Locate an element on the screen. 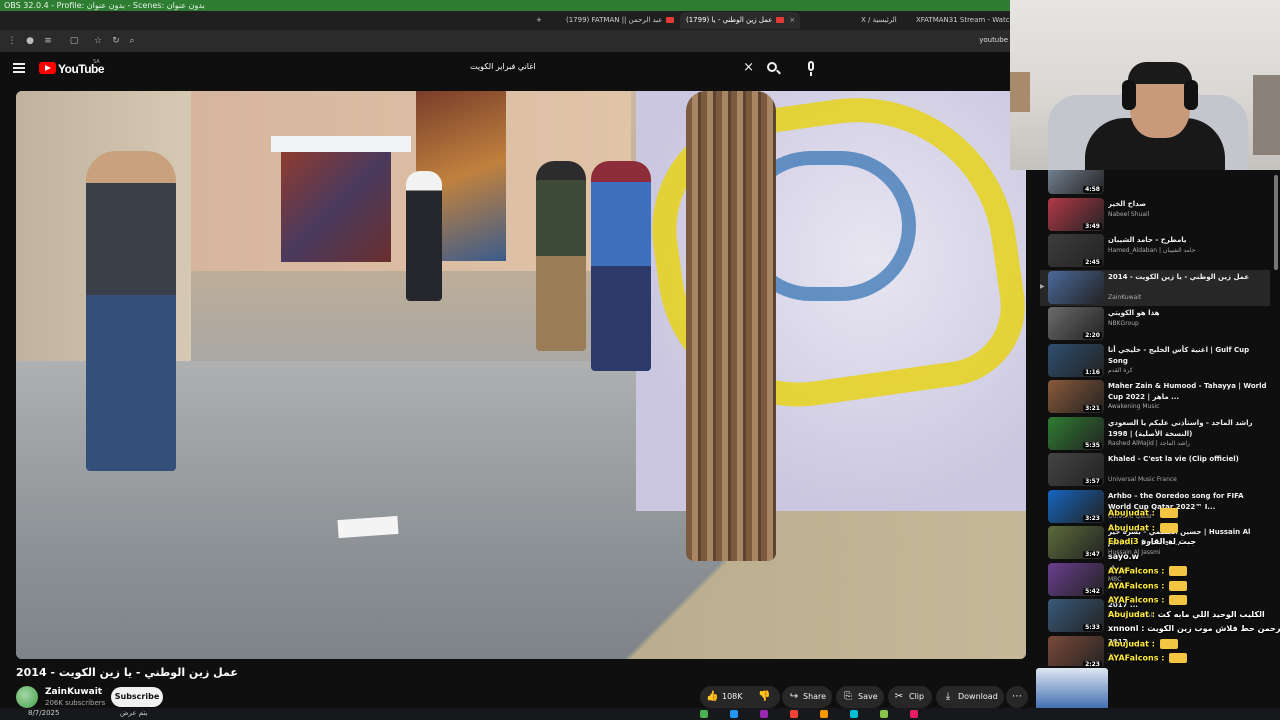  share-button: ↪ Share is located at coordinates (807, 697).